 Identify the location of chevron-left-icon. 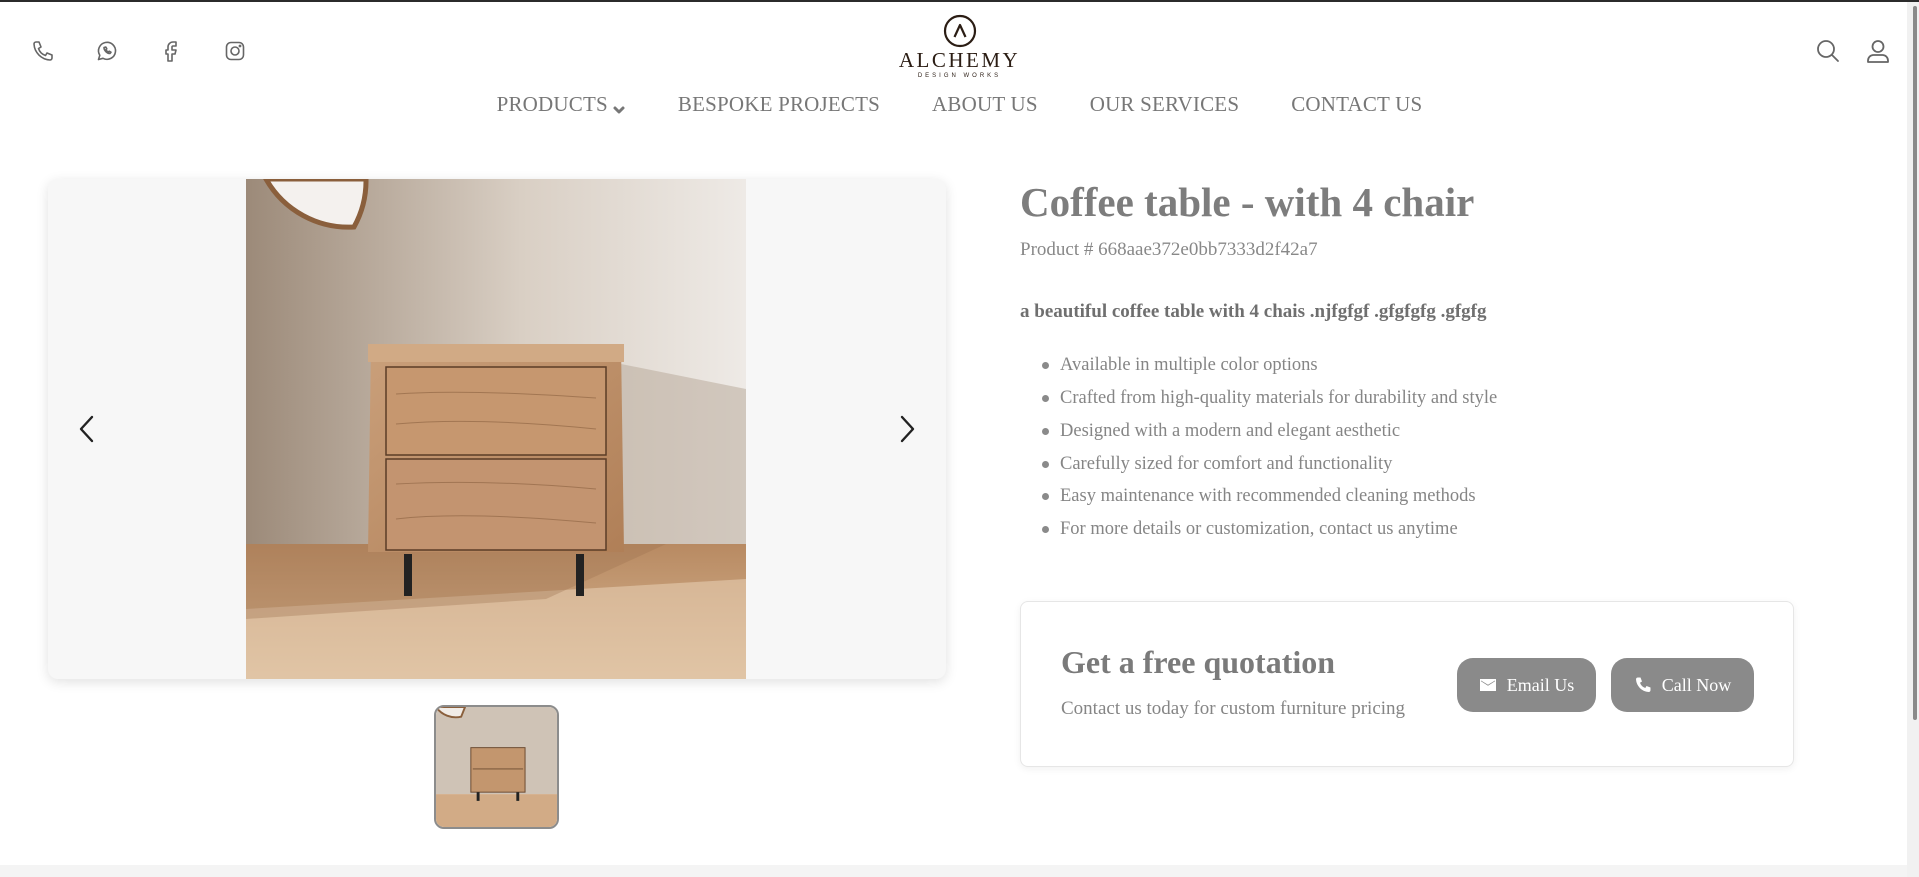
(86, 429).